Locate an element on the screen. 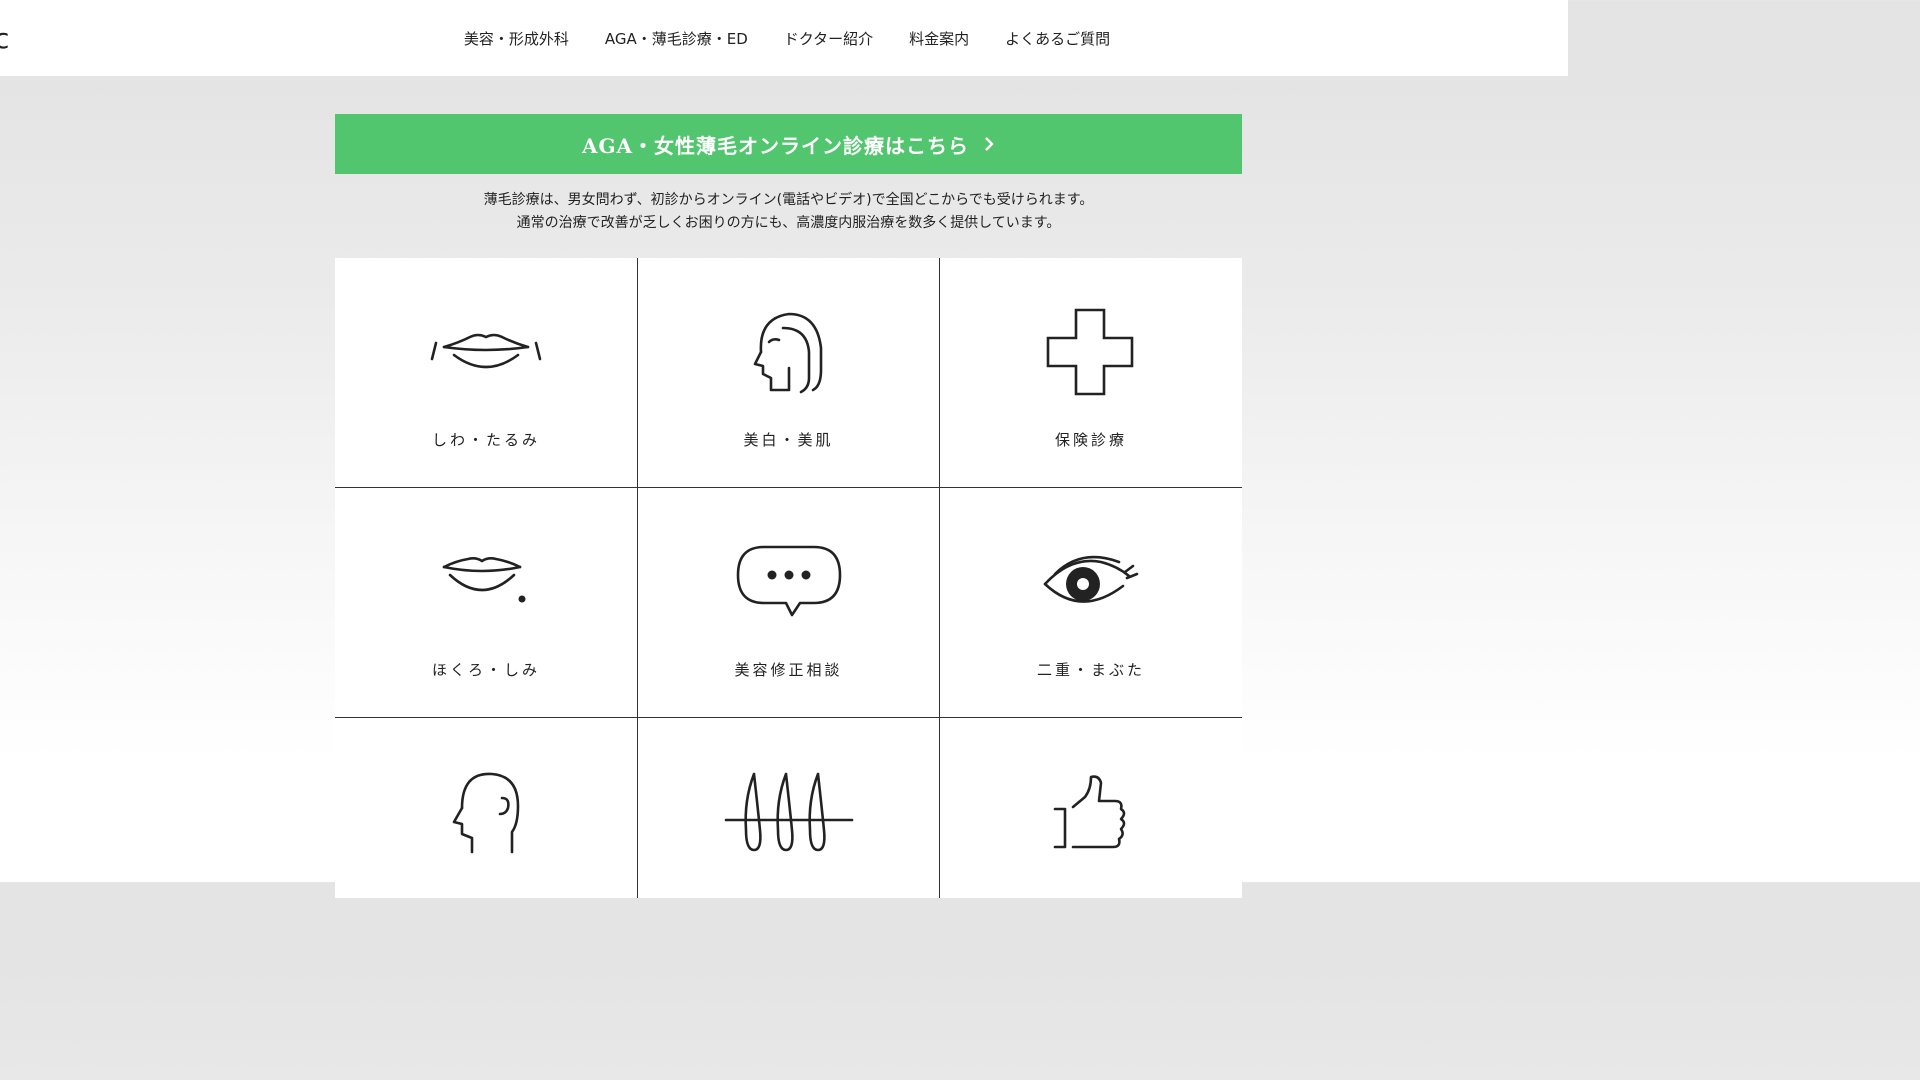 This screenshot has height=1080, width=1920. medical-cross-icon is located at coordinates (1091, 353).